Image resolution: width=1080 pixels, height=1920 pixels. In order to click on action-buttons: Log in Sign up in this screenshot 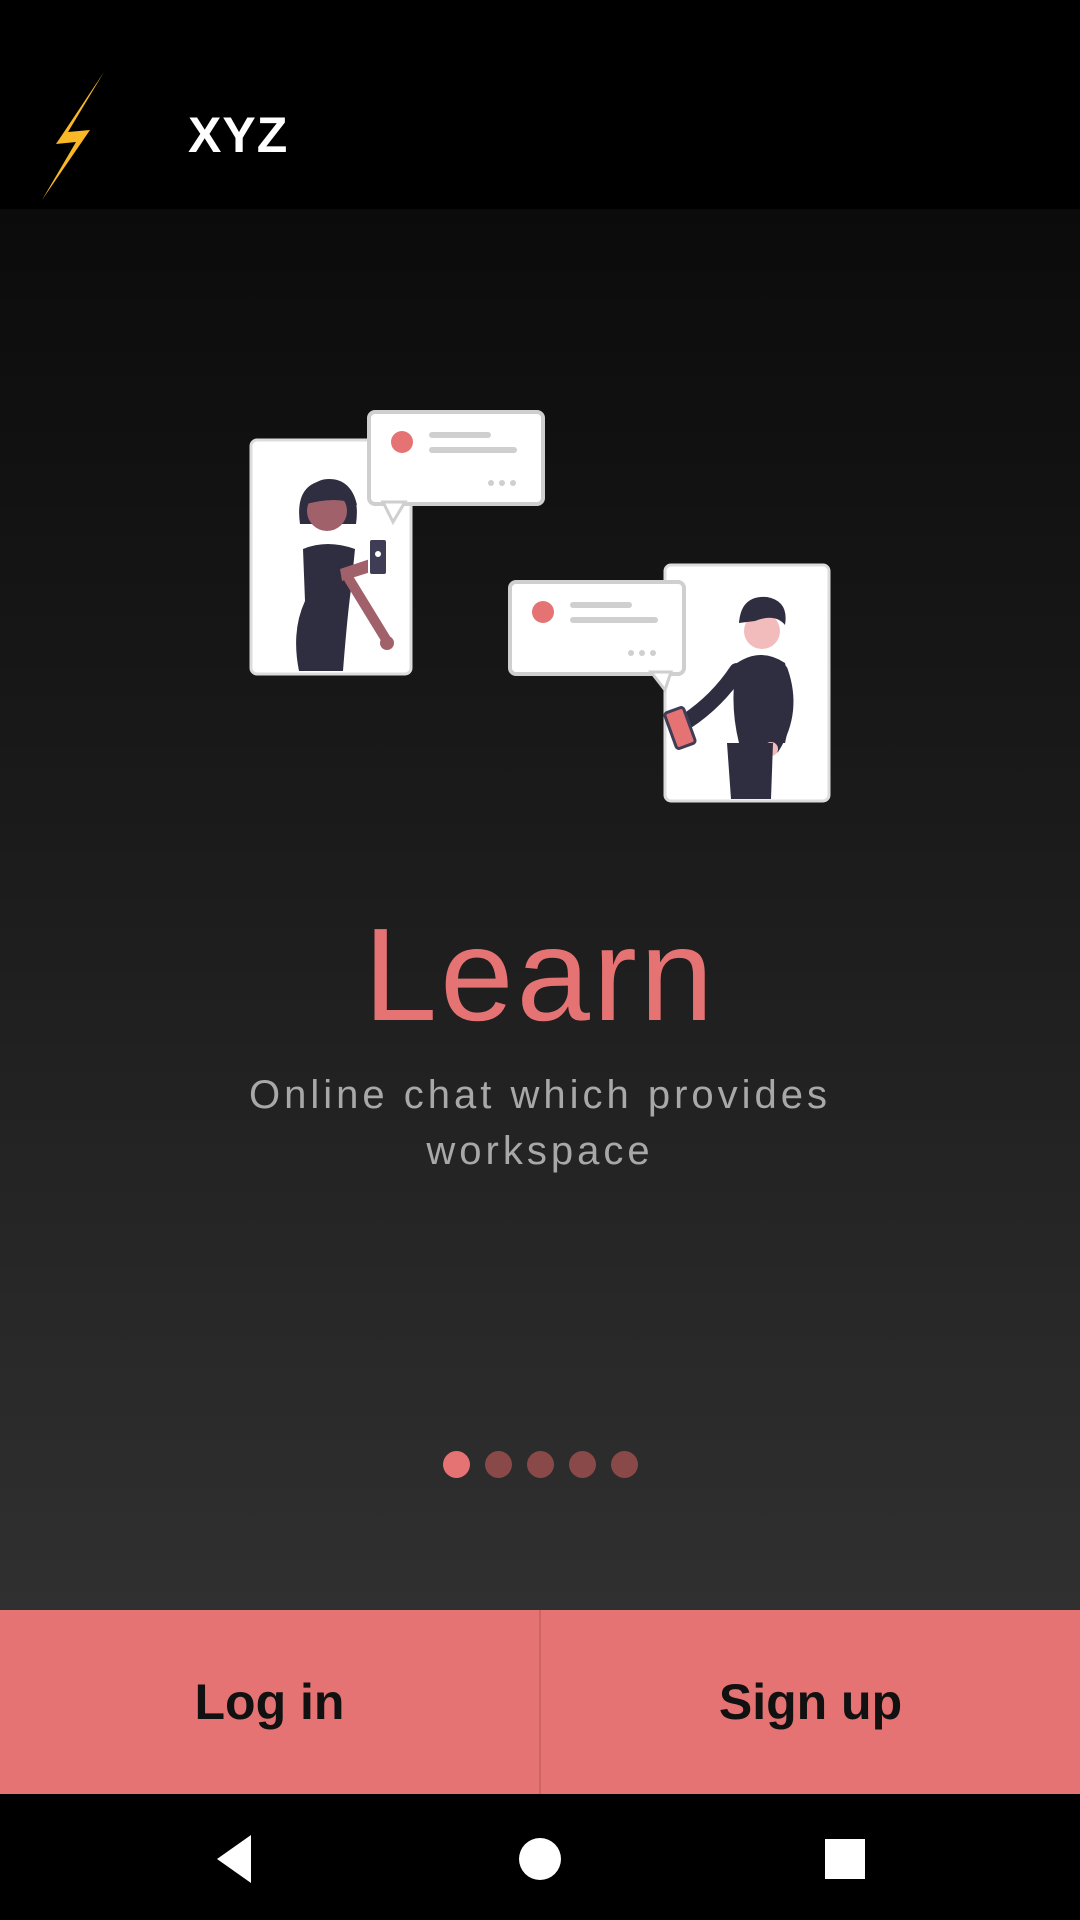, I will do `click(540, 1702)`.